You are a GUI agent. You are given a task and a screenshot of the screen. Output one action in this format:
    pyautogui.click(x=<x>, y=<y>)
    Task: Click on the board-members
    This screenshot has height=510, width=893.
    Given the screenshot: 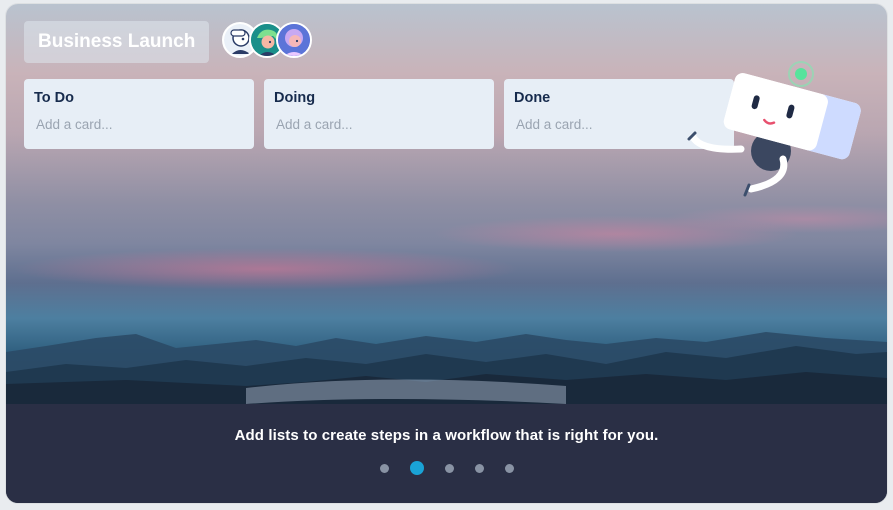 What is the action you would take?
    pyautogui.click(x=267, y=40)
    